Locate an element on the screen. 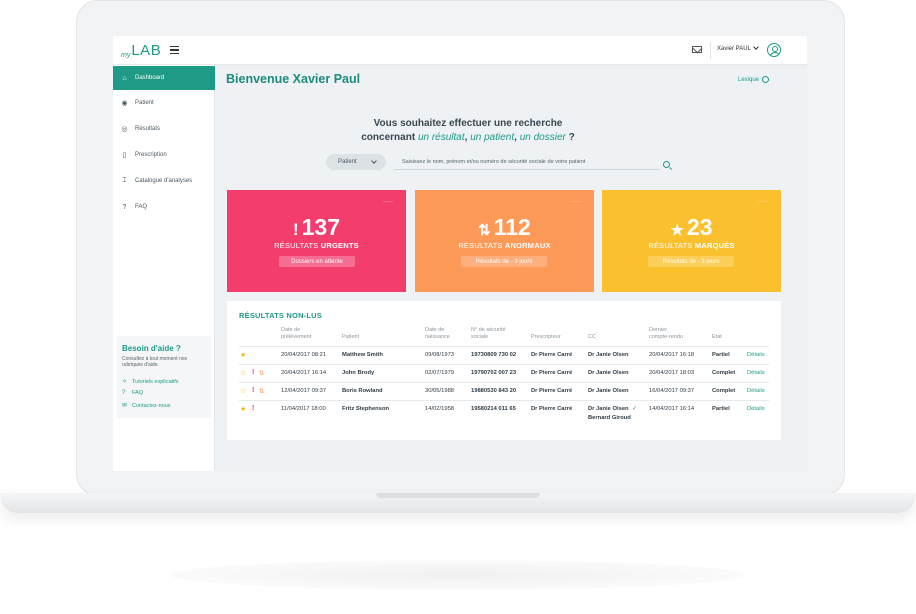 The image size is (916, 614). user-avatar-icon is located at coordinates (774, 50).